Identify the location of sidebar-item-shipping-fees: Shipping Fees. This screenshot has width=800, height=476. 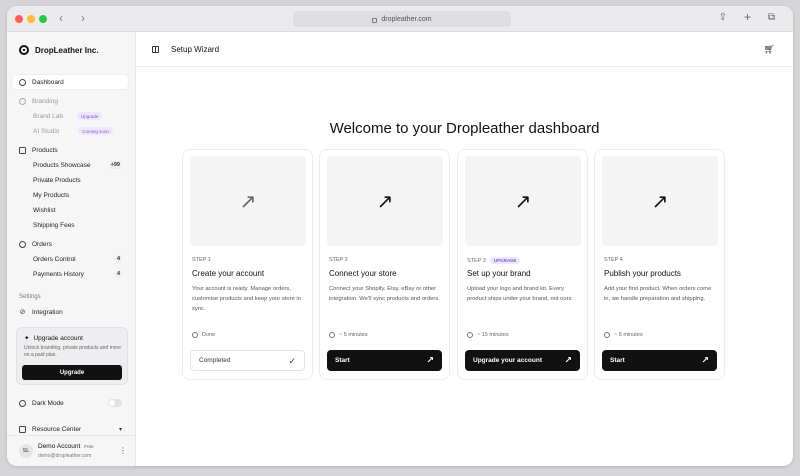
(70, 225).